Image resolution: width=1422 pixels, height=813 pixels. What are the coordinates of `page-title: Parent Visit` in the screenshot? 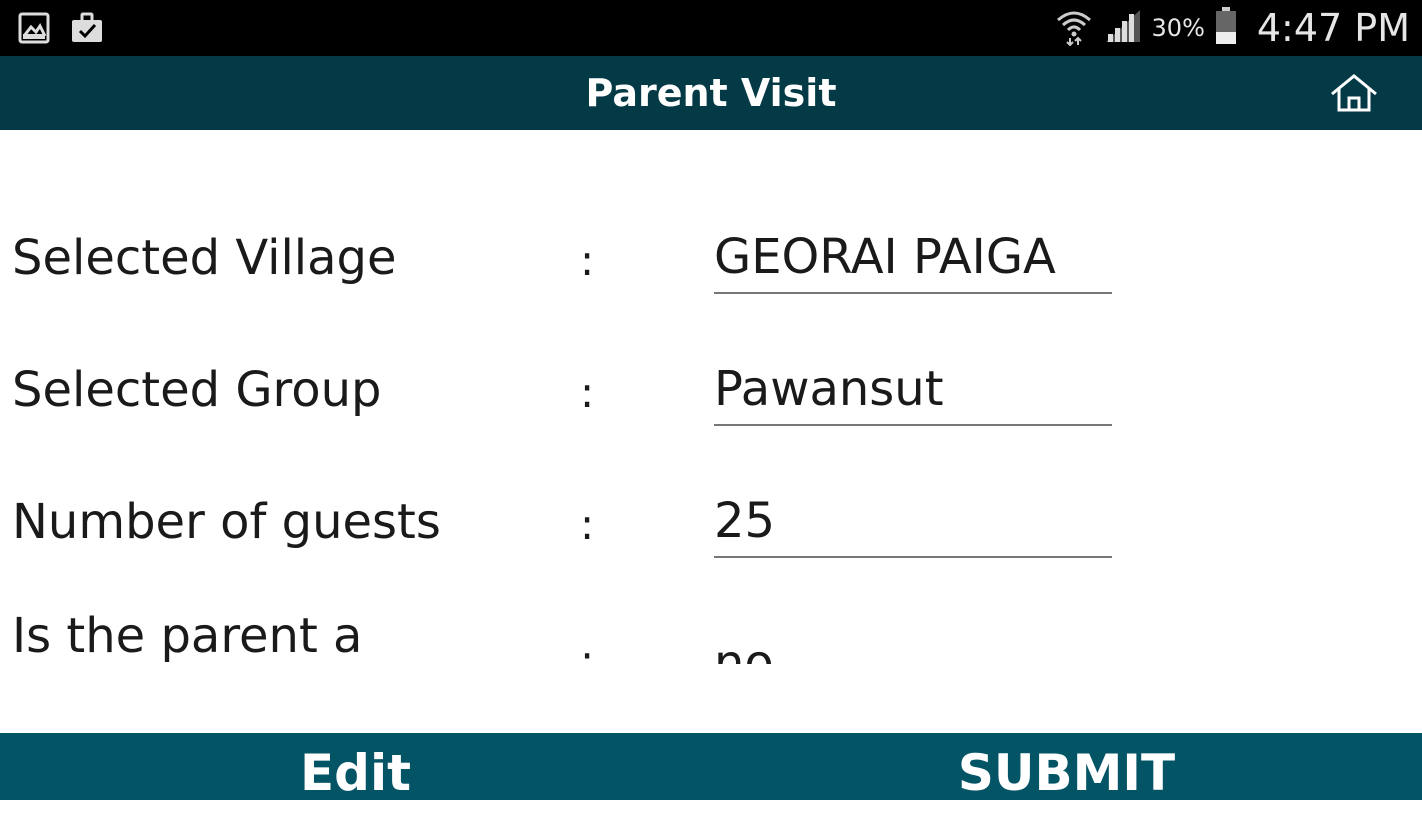 It's located at (711, 93).